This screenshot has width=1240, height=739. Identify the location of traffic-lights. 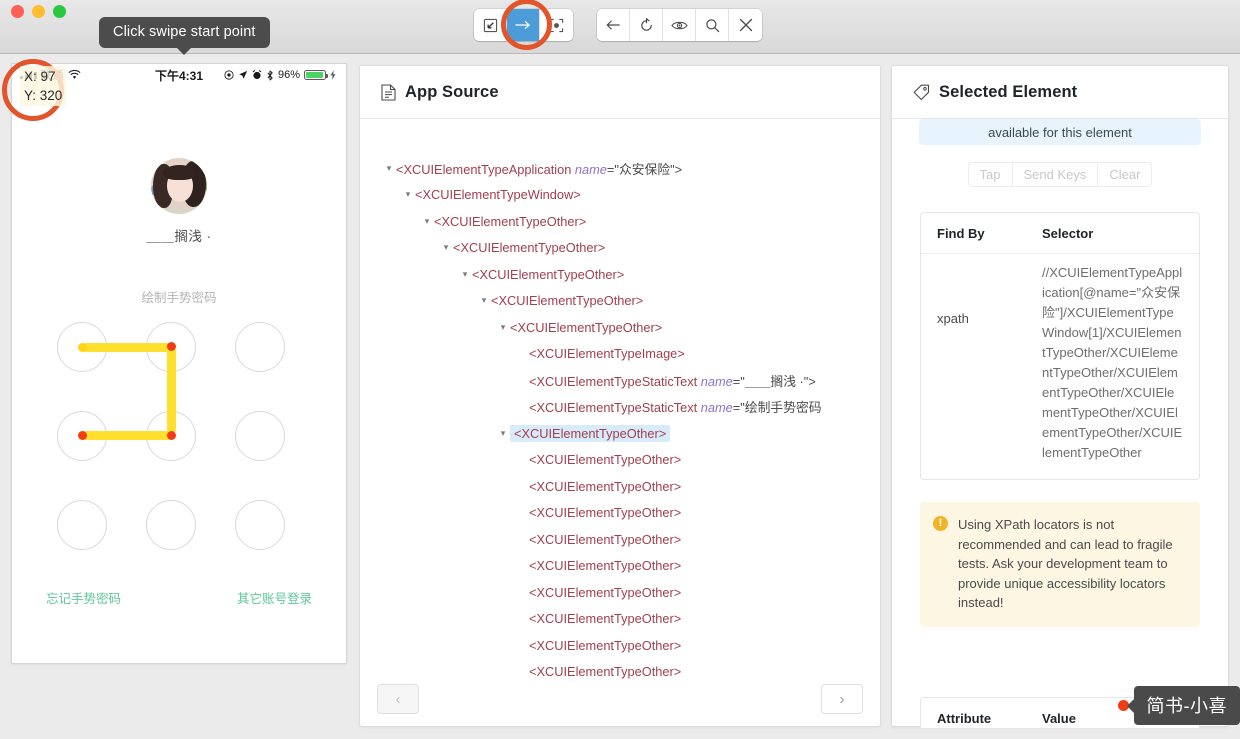
(38, 11).